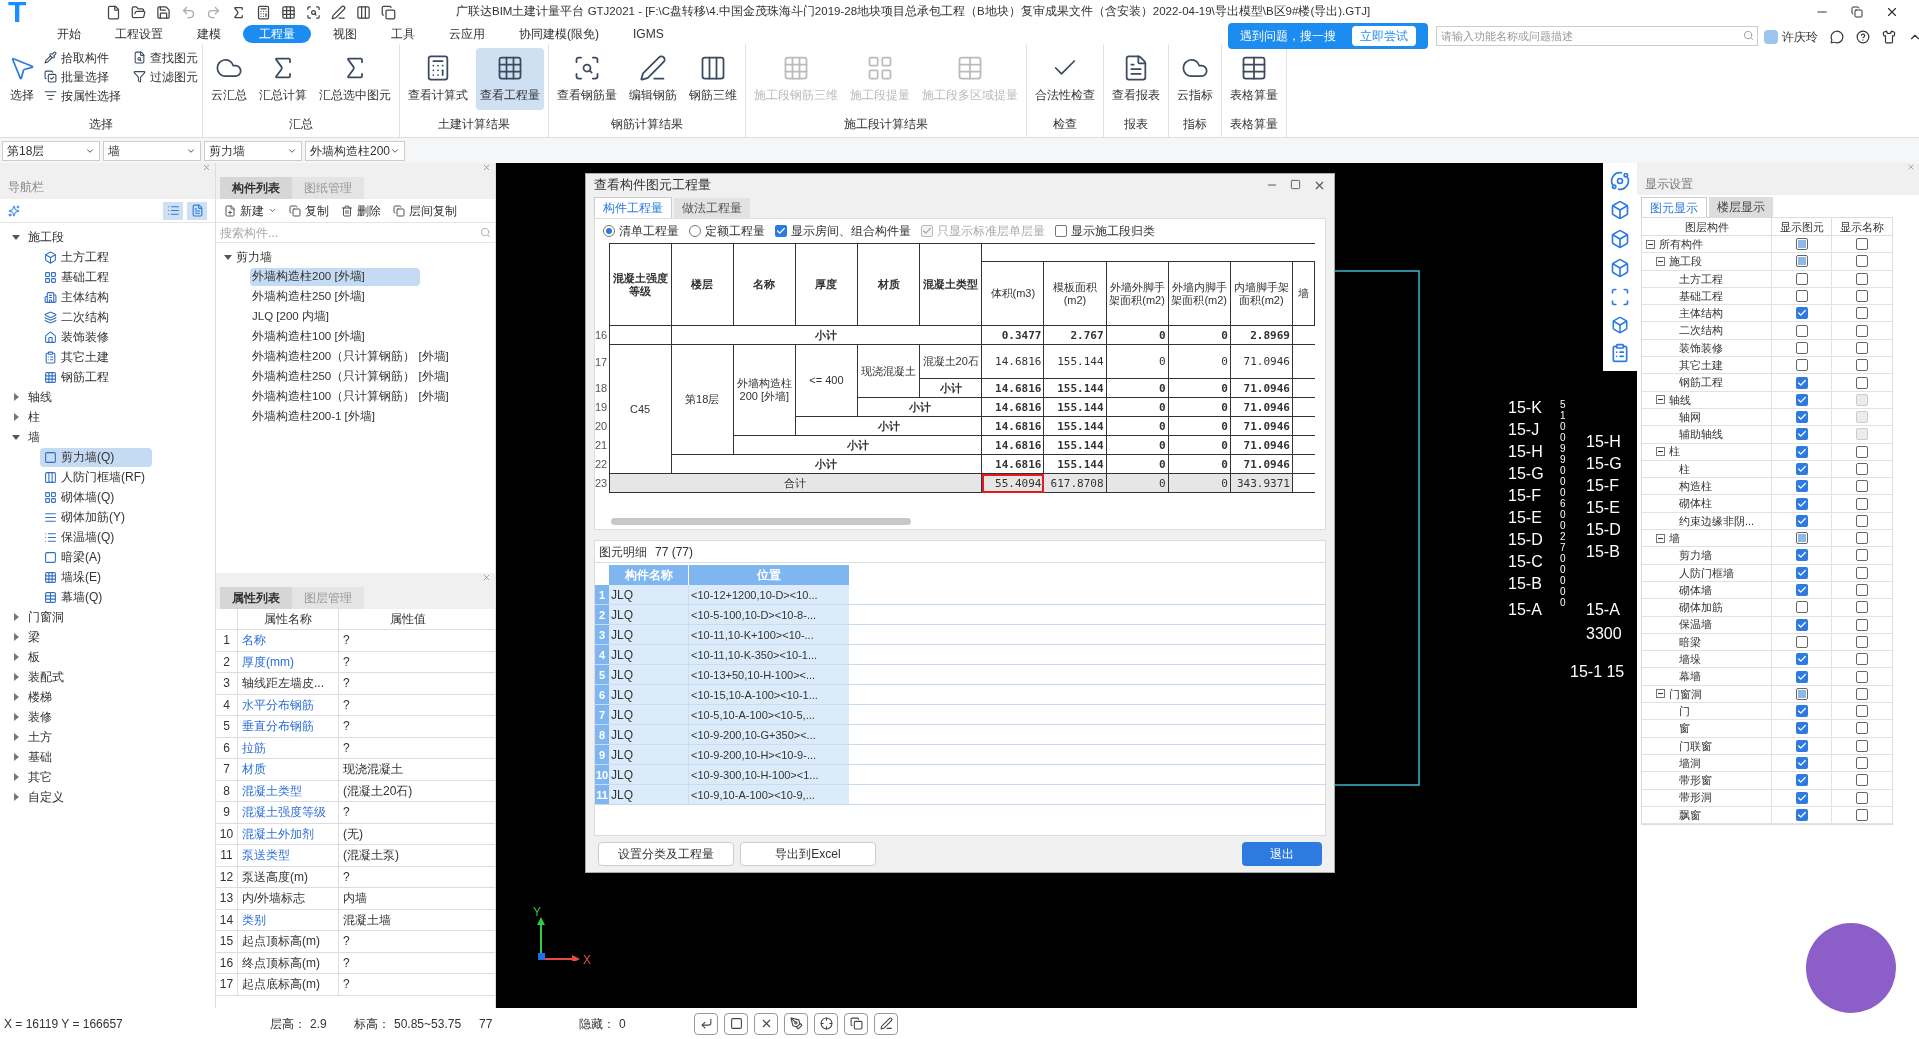  Describe the element at coordinates (350, 397) in the screenshot. I see `component-item: 外墙构造柱100（只计算钢筋） [外墙]` at that location.